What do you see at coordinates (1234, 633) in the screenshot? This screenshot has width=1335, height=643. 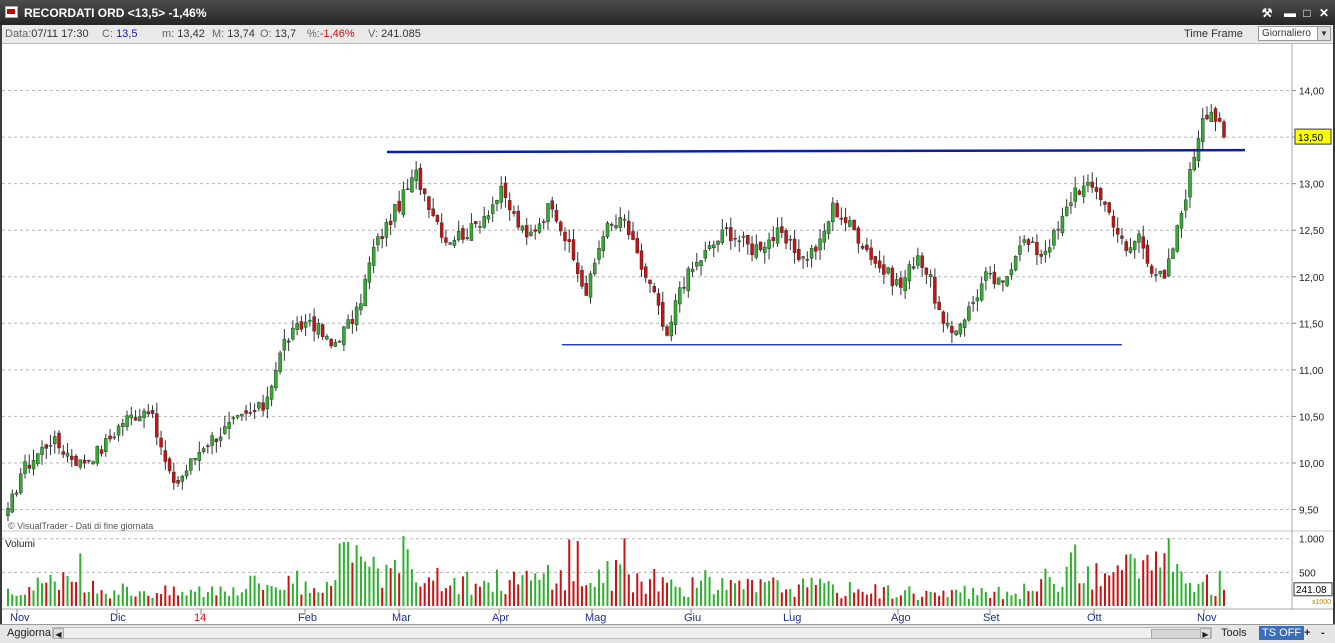 I see `tools-button: Tools` at bounding box center [1234, 633].